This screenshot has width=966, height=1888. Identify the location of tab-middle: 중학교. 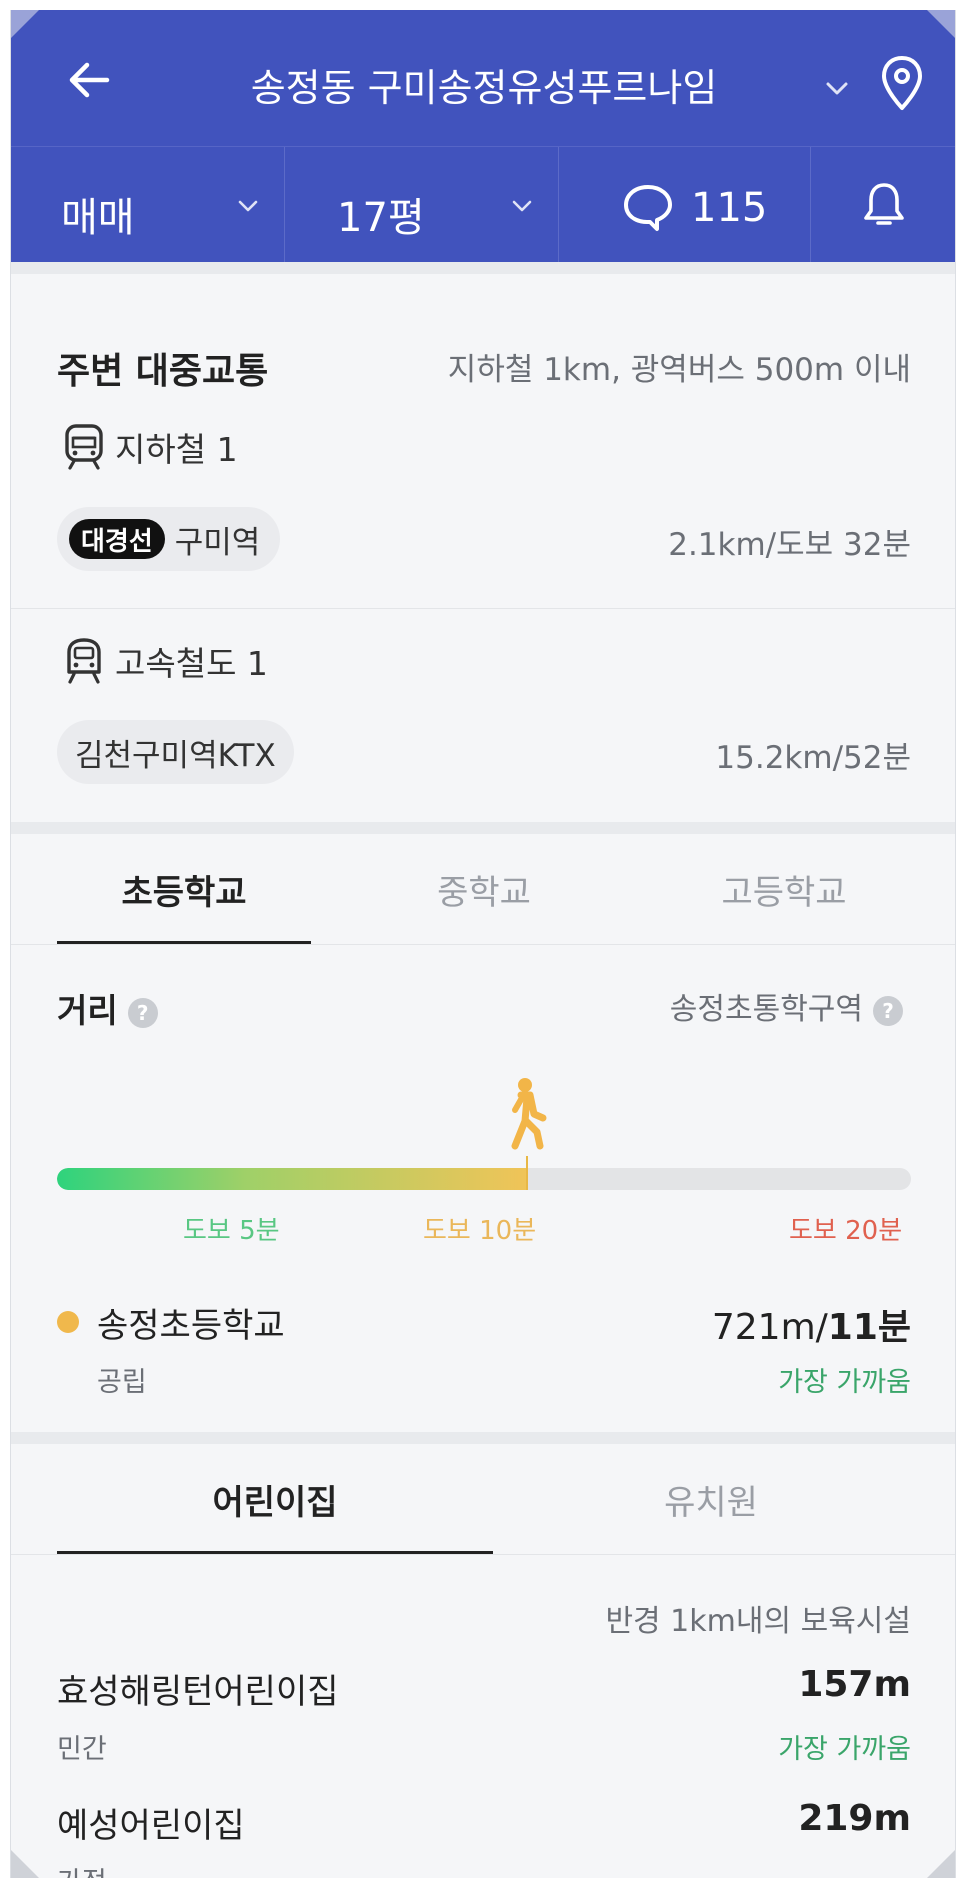
(484, 889).